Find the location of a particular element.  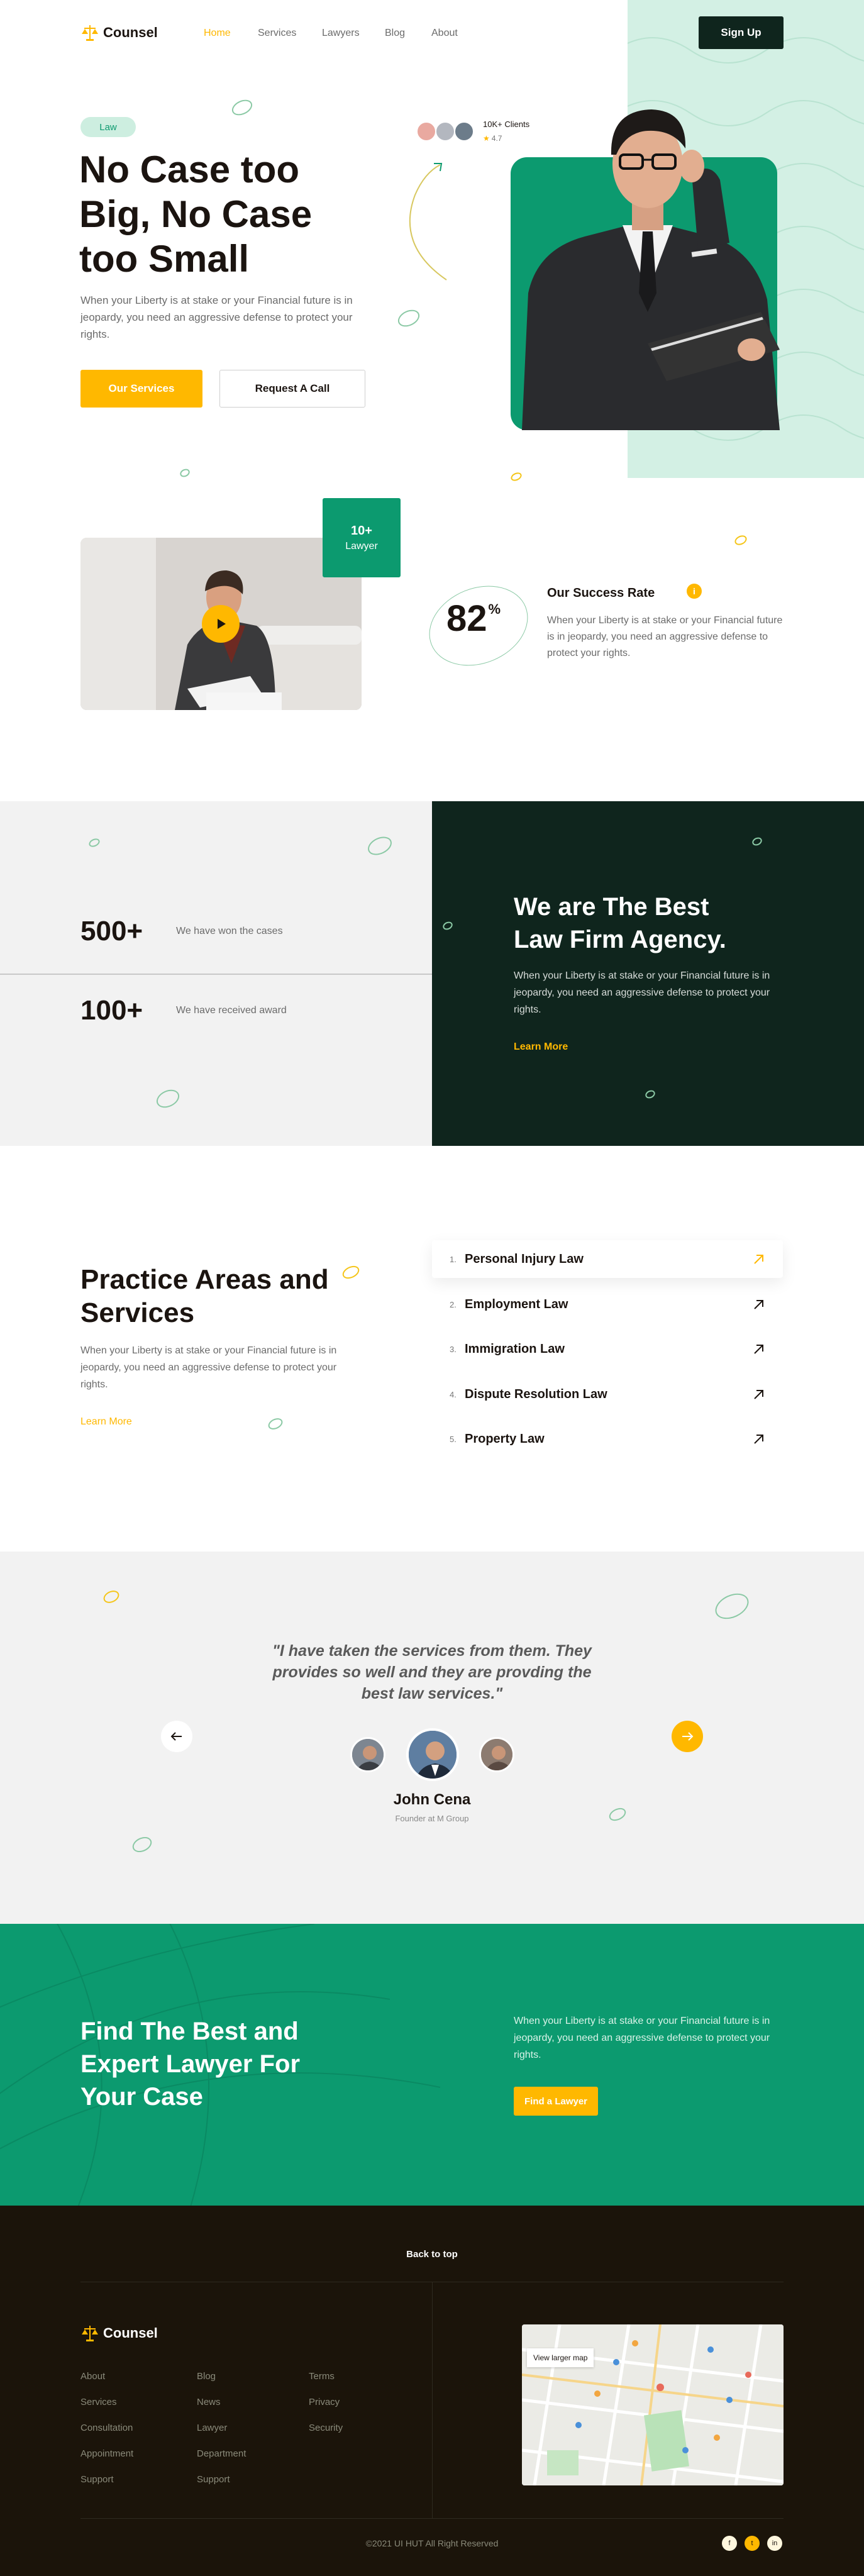

next-button is located at coordinates (687, 1736).